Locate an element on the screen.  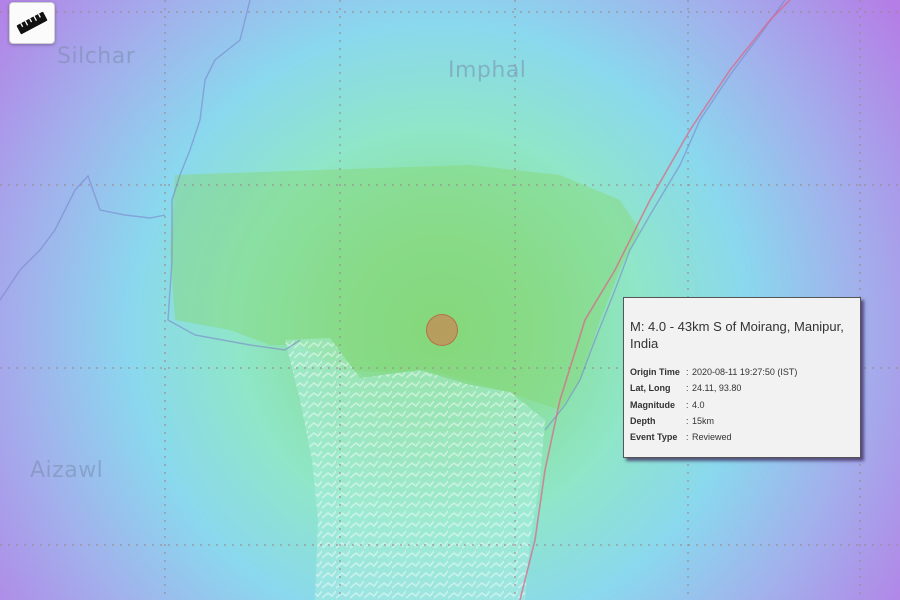
lat-long-label: Lat, Long is located at coordinates (650, 388).